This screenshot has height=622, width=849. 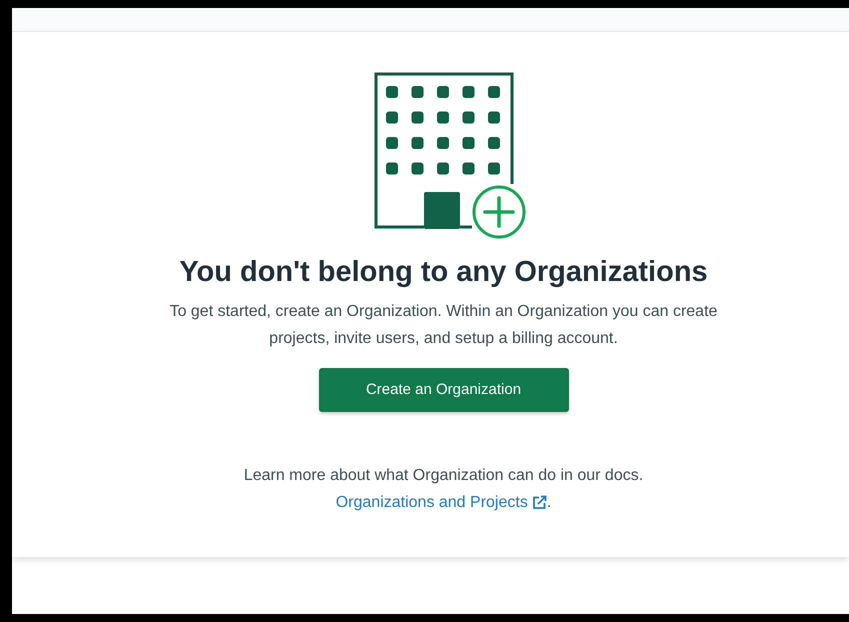 What do you see at coordinates (444, 476) in the screenshot?
I see `learn-more-text: Learn more about what Organization can do in our docs.` at bounding box center [444, 476].